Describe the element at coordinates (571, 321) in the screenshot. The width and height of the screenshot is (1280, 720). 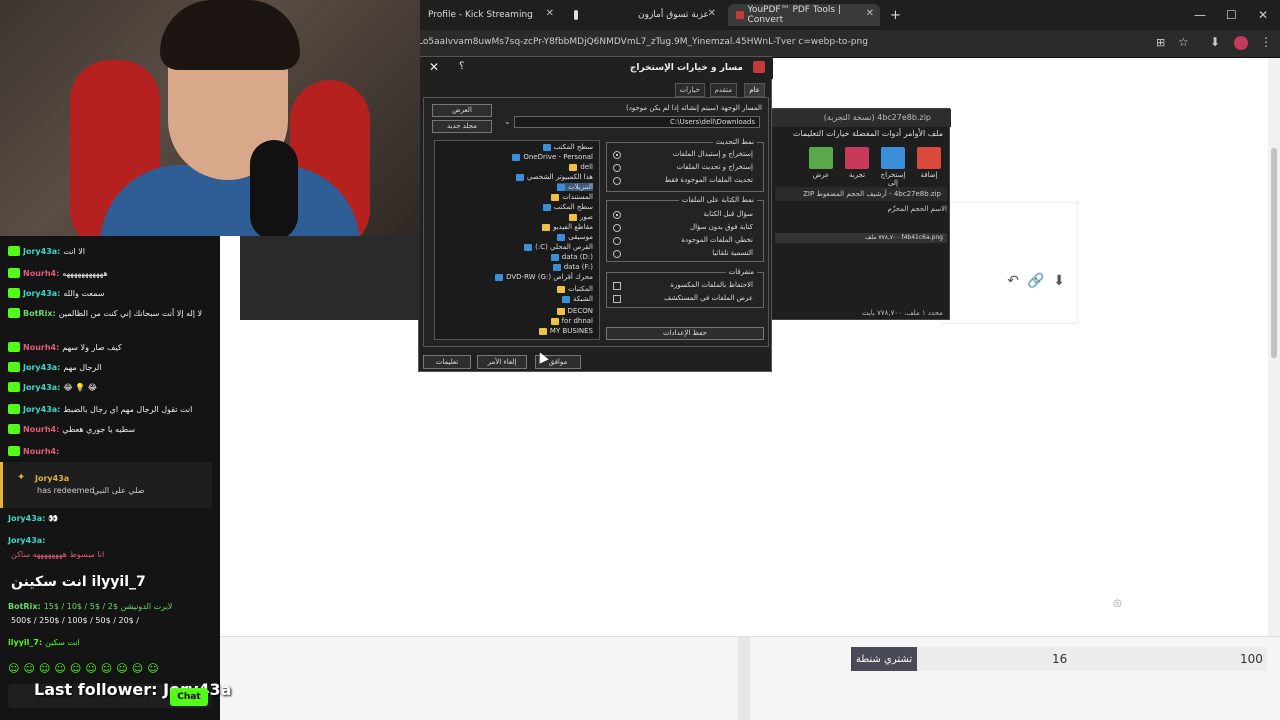
I see `tree-item: for dhnal` at that location.